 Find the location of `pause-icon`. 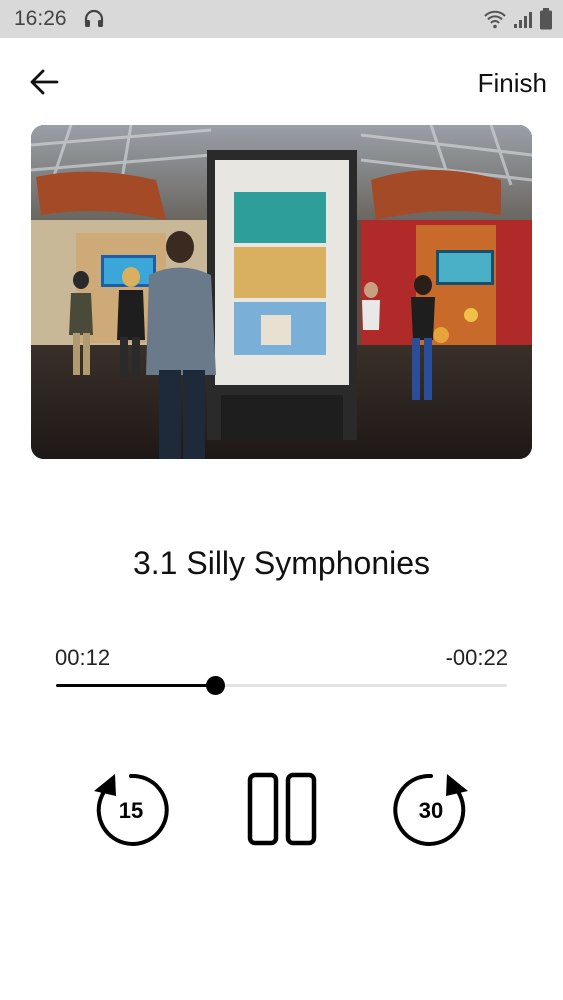

pause-icon is located at coordinates (282, 809).